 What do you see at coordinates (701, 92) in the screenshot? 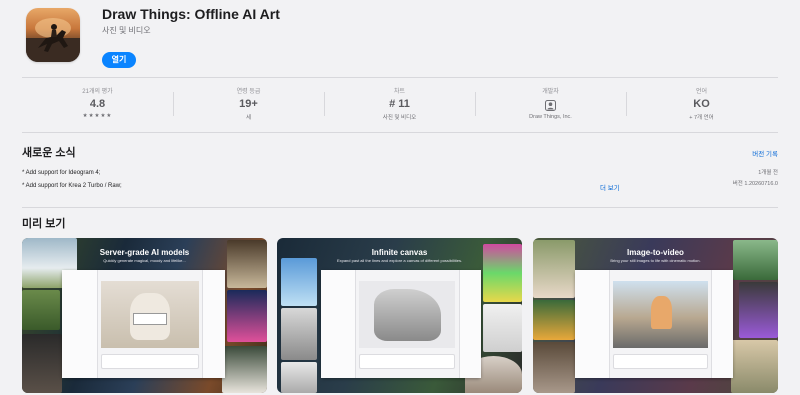
I see `stat-label: 언어` at bounding box center [701, 92].